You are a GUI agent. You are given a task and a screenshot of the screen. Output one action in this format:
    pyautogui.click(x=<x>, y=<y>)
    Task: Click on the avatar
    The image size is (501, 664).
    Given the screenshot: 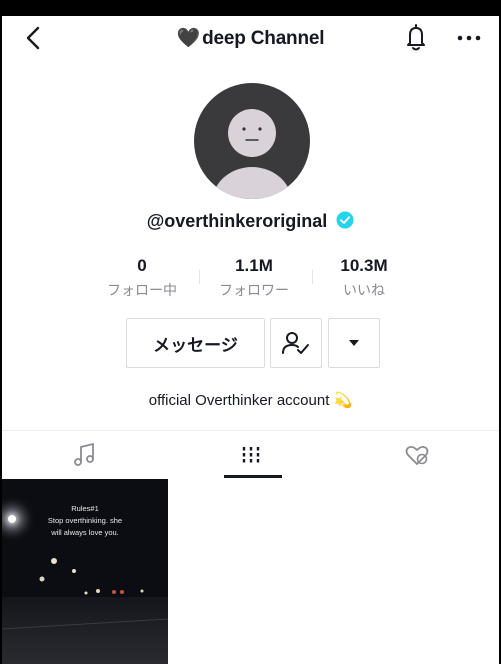 What is the action you would take?
    pyautogui.click(x=252, y=141)
    